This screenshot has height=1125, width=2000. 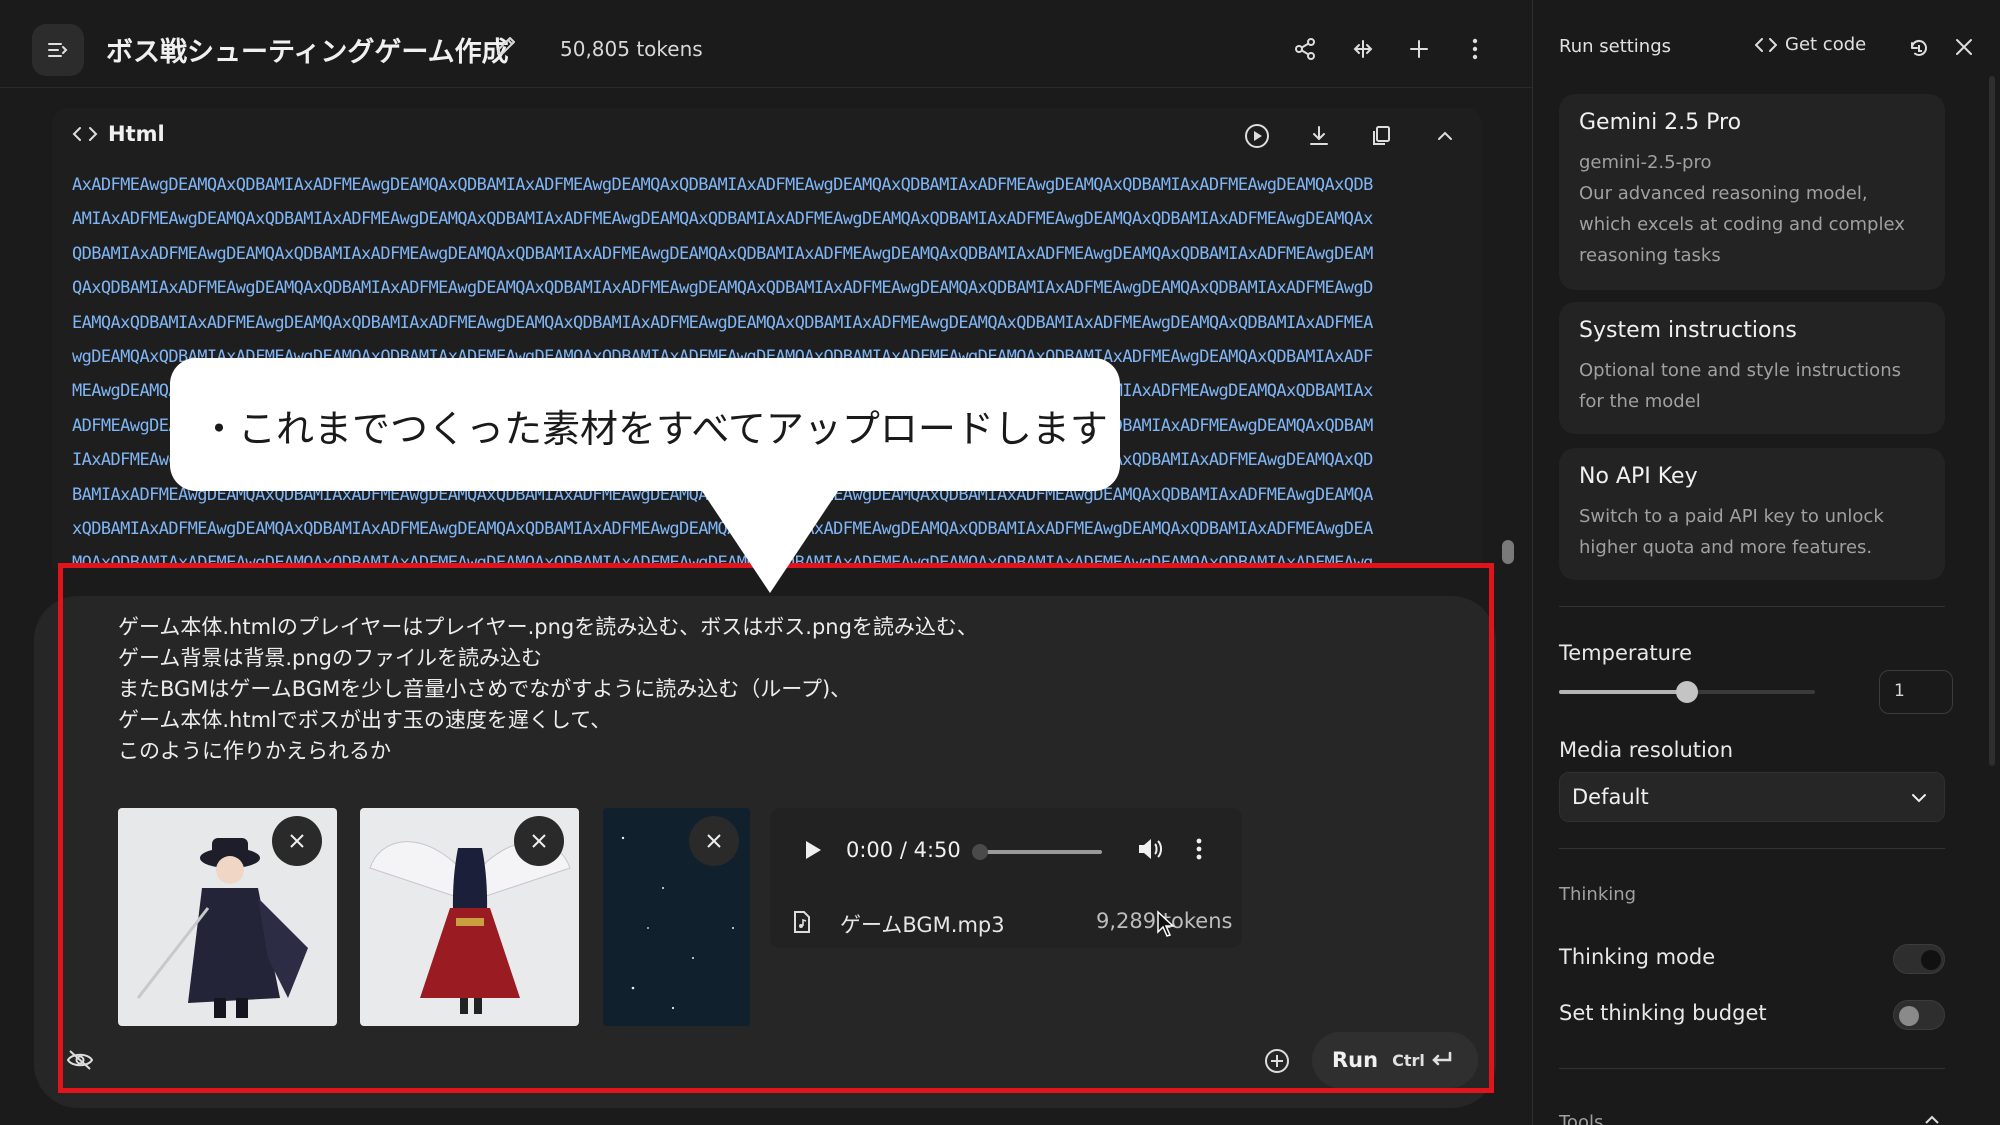 I want to click on menu-icon, so click(x=58, y=50).